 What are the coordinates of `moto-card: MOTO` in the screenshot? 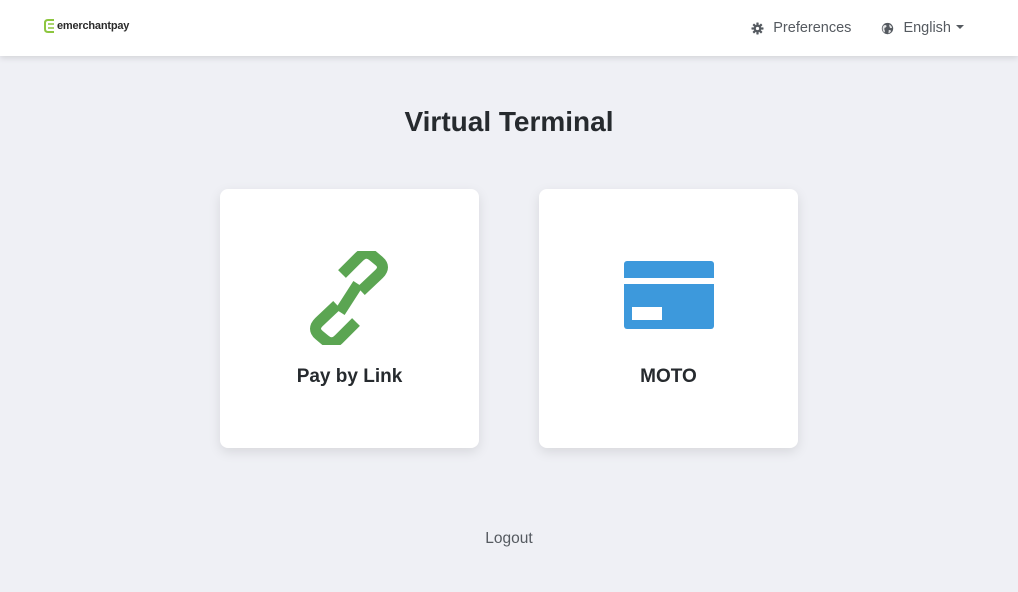 It's located at (668, 318).